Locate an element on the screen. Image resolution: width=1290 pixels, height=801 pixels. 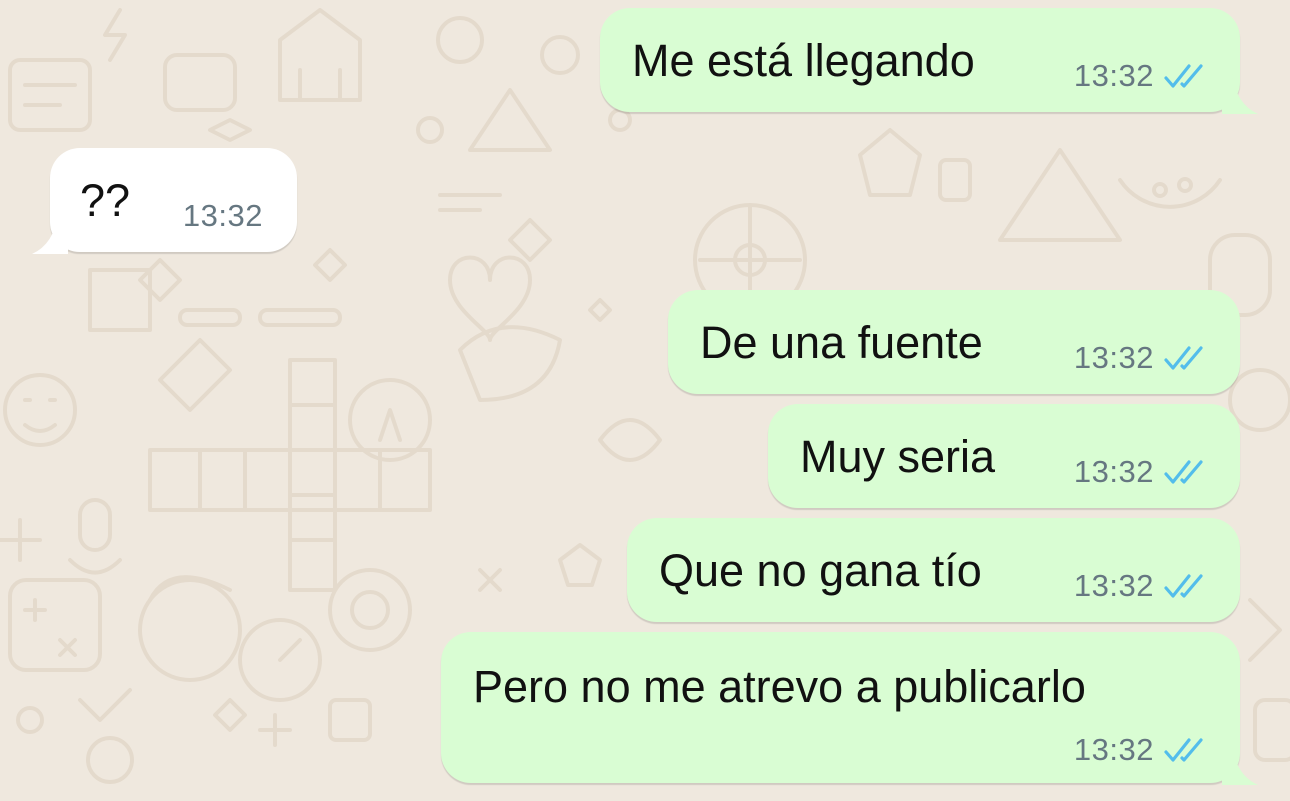
message-text: Que no gana tío is located at coordinates (820, 570).